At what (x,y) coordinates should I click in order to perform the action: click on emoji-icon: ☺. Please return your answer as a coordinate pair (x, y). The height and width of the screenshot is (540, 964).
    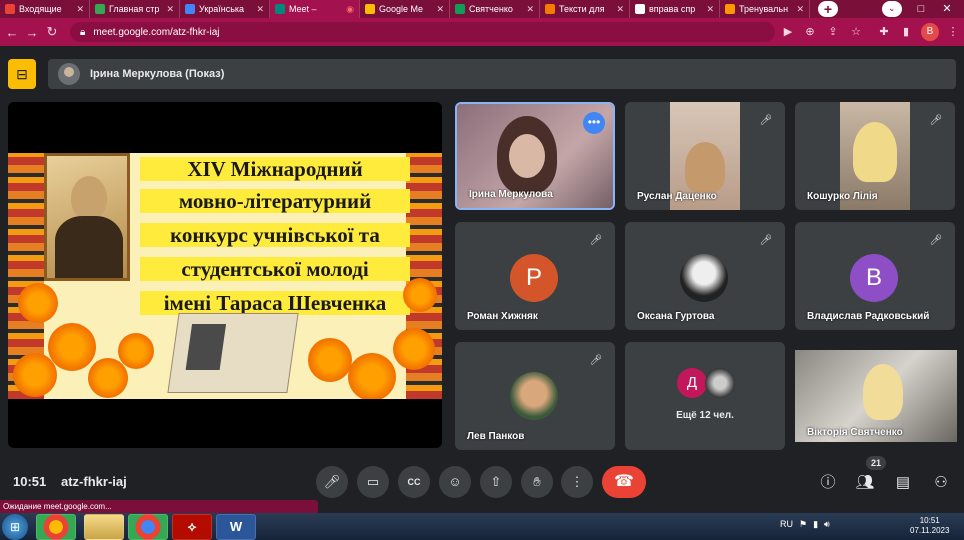
    Looking at the image, I should click on (455, 482).